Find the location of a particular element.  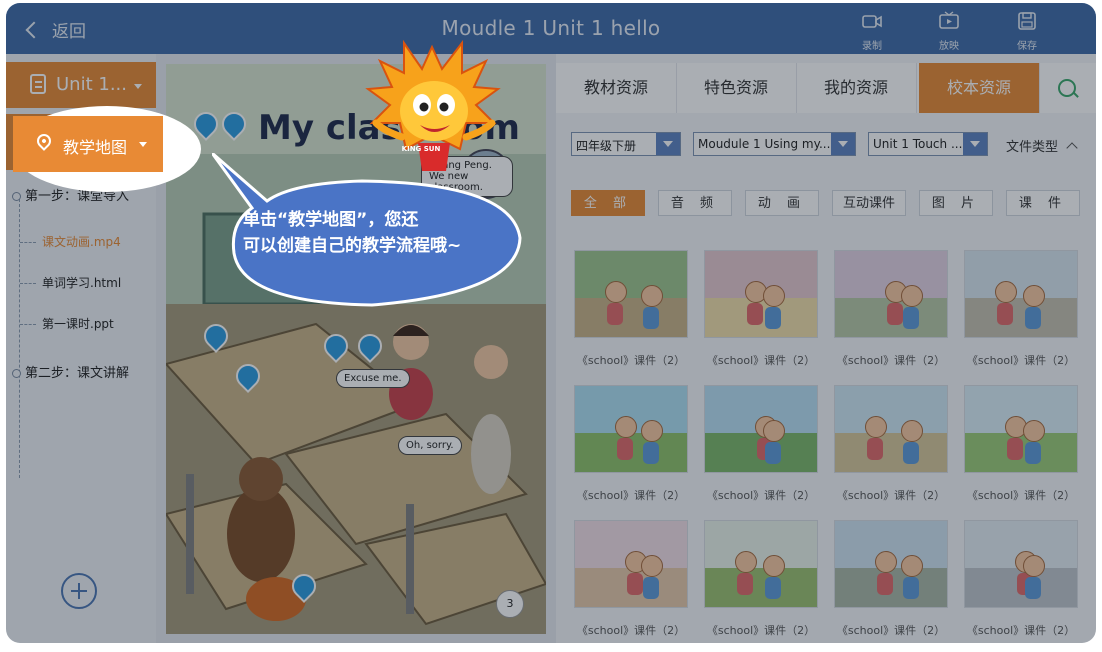

step-item: 第二步：课文讲解 is located at coordinates (70, 371).